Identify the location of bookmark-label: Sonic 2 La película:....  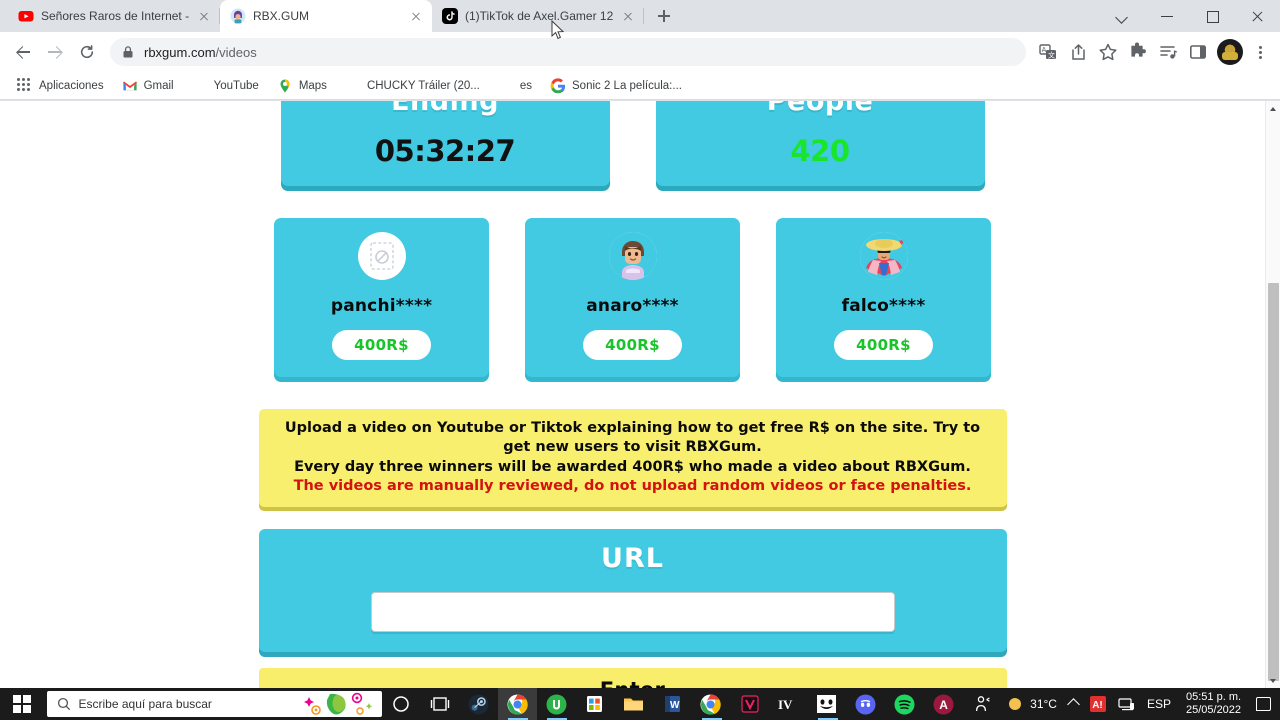
(627, 85).